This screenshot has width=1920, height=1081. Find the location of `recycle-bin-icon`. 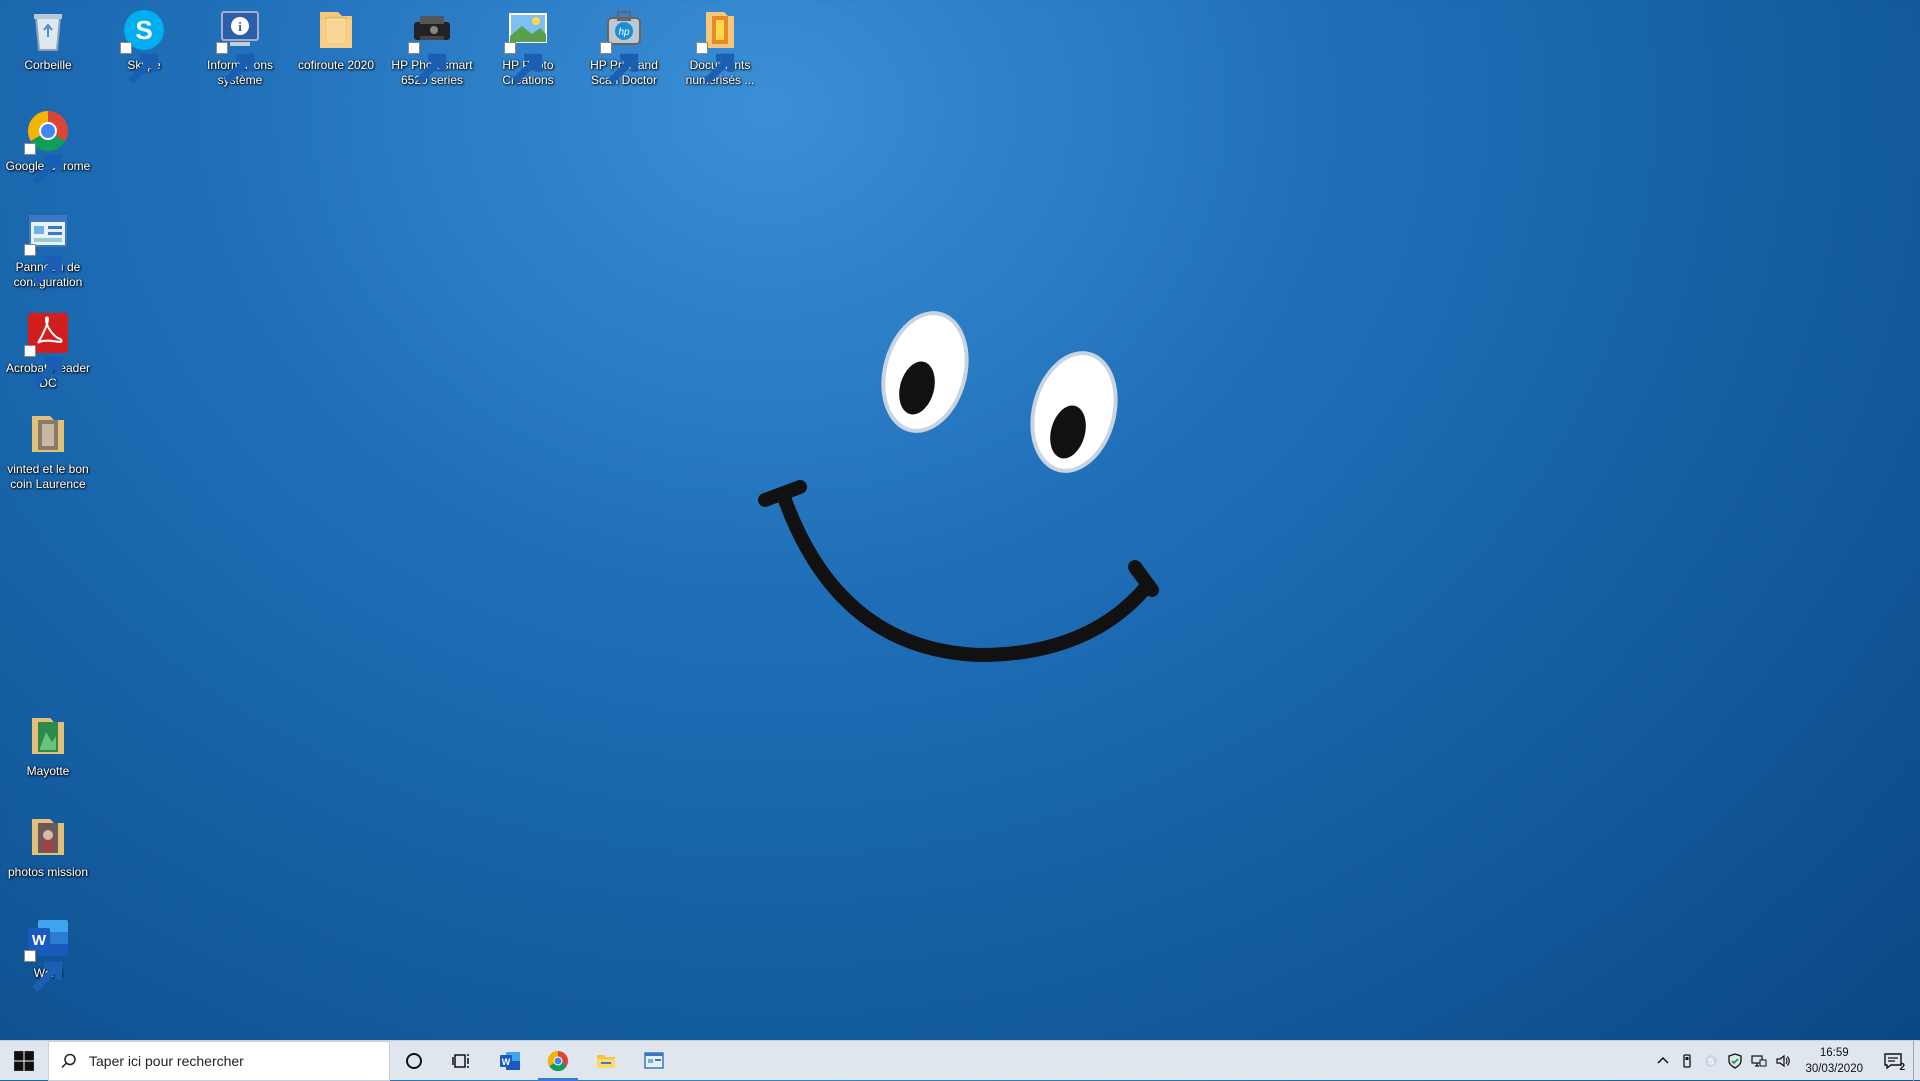

recycle-bin-icon is located at coordinates (48, 30).